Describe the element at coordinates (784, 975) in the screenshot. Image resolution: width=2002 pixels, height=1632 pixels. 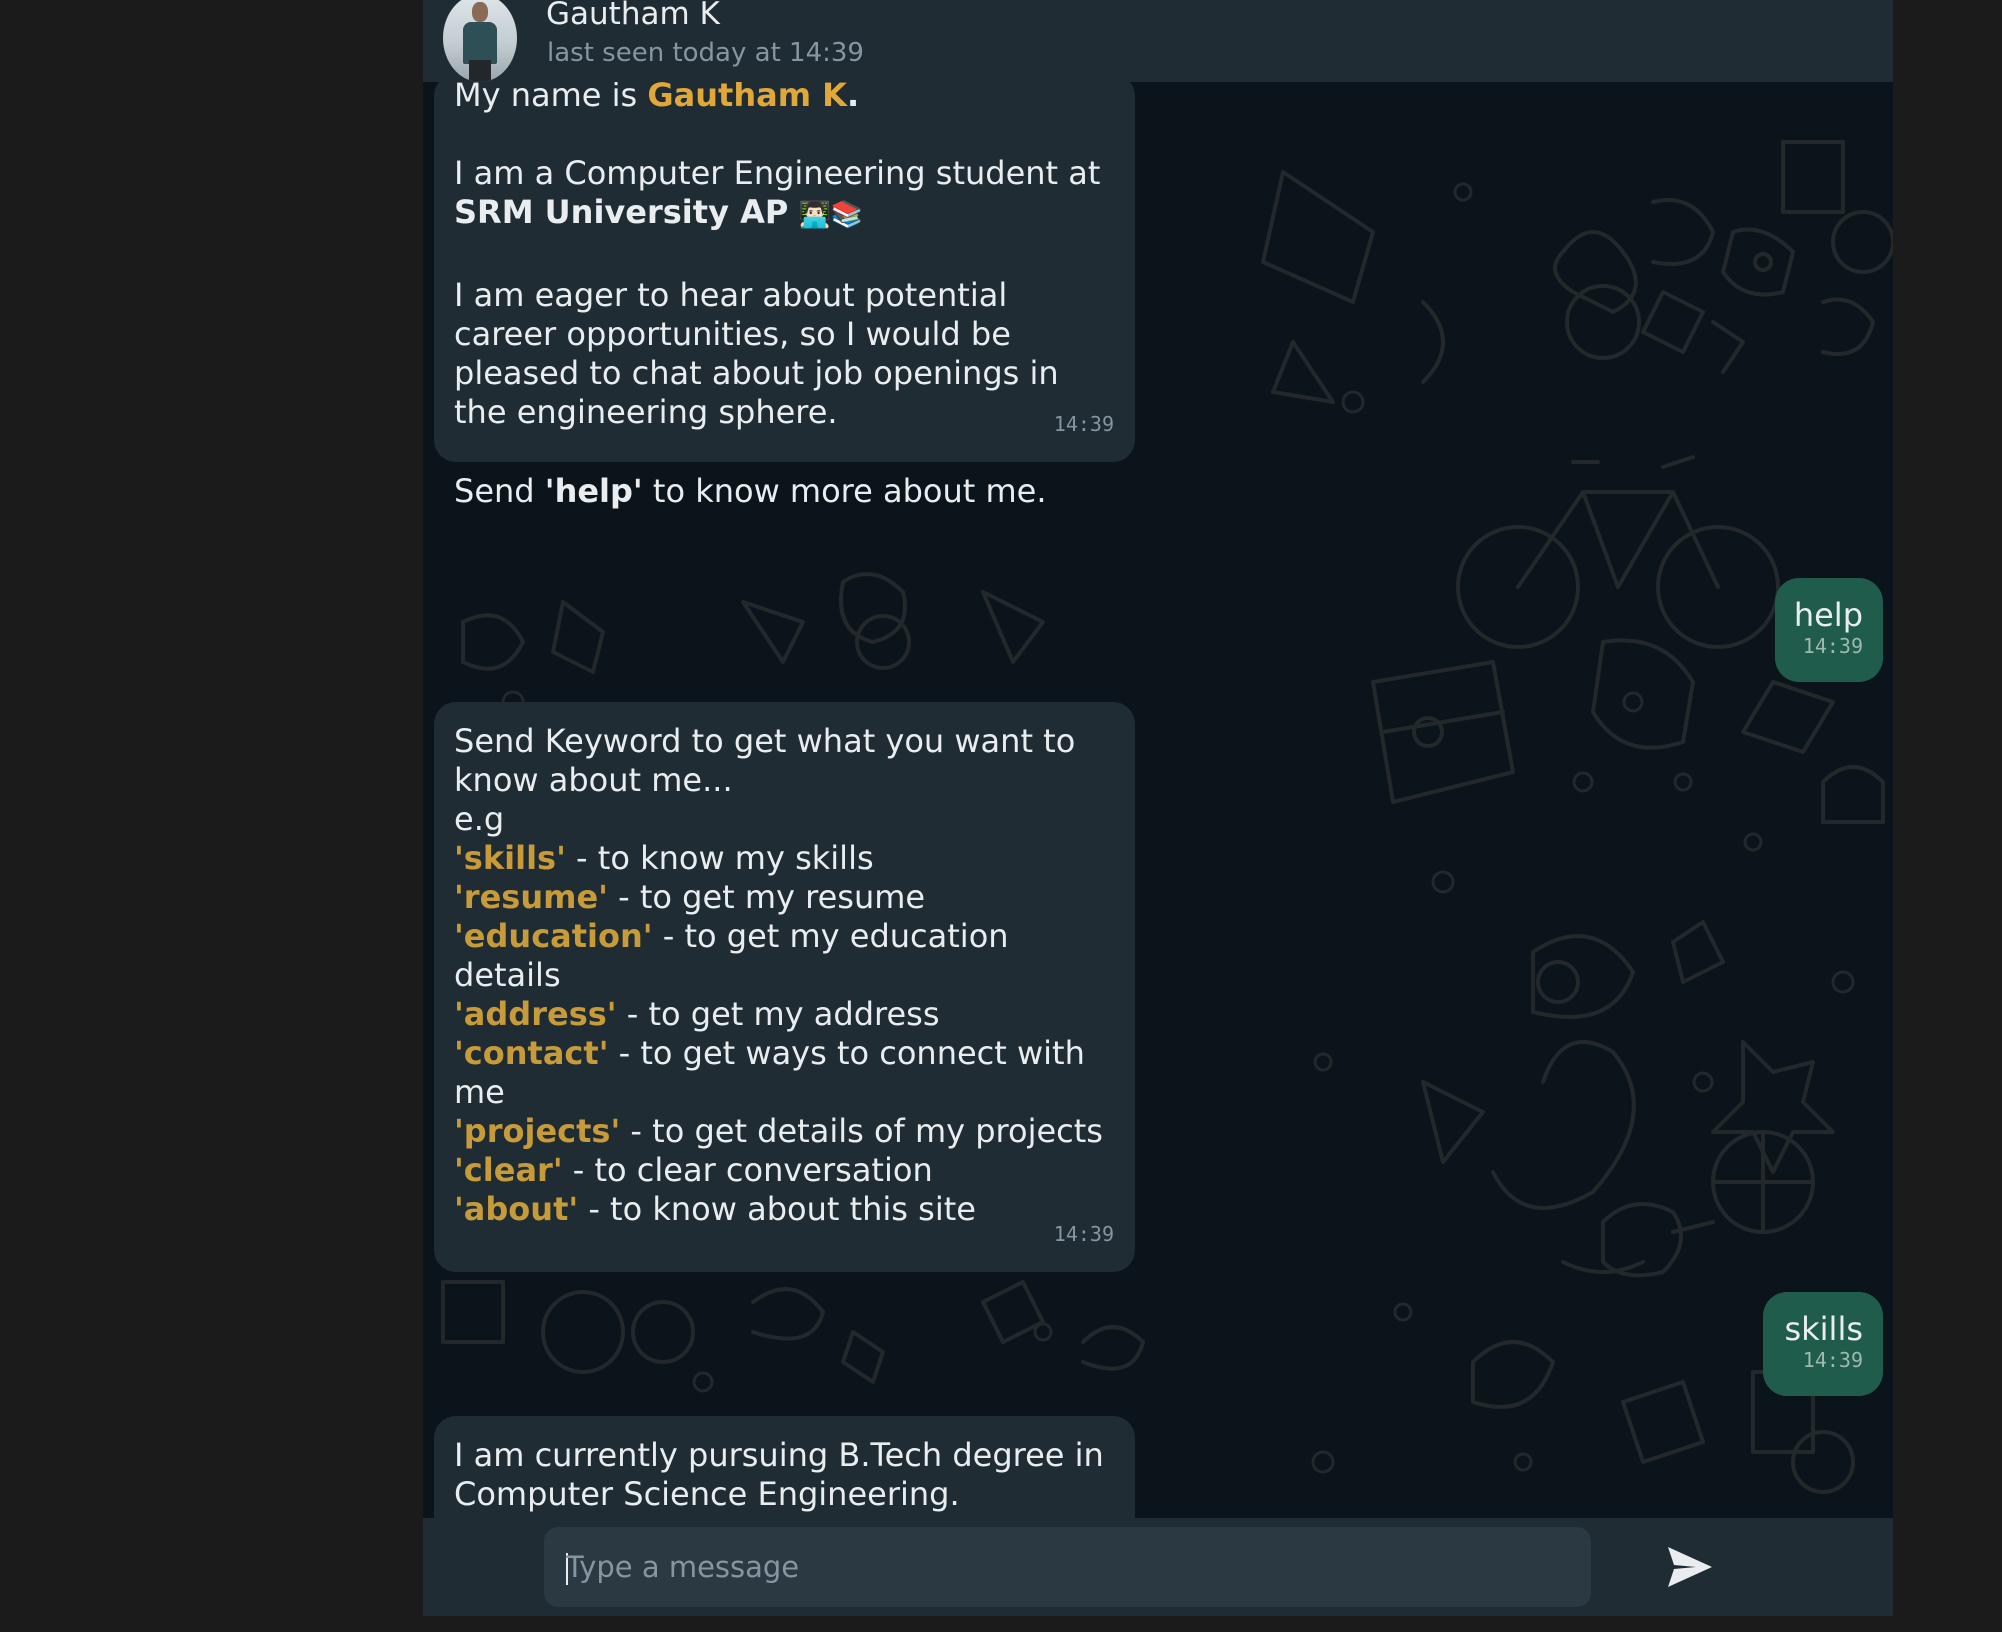
I see `keyword-row: details` at that location.